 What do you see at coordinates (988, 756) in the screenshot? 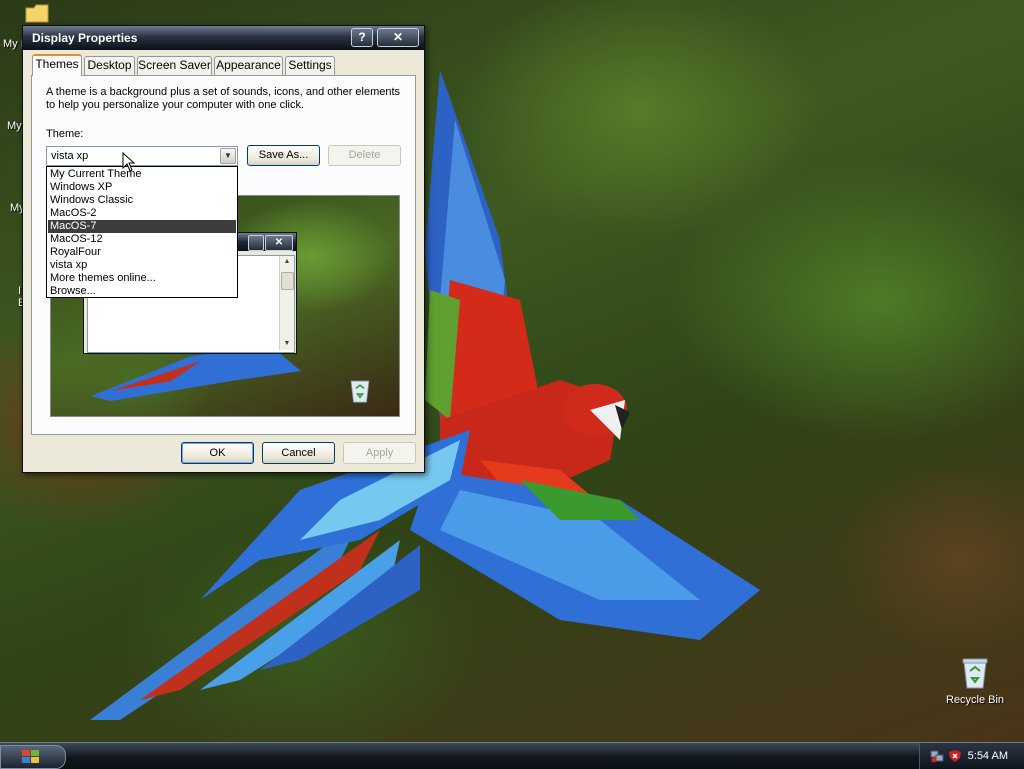
I see `clock: 5:54 AM` at bounding box center [988, 756].